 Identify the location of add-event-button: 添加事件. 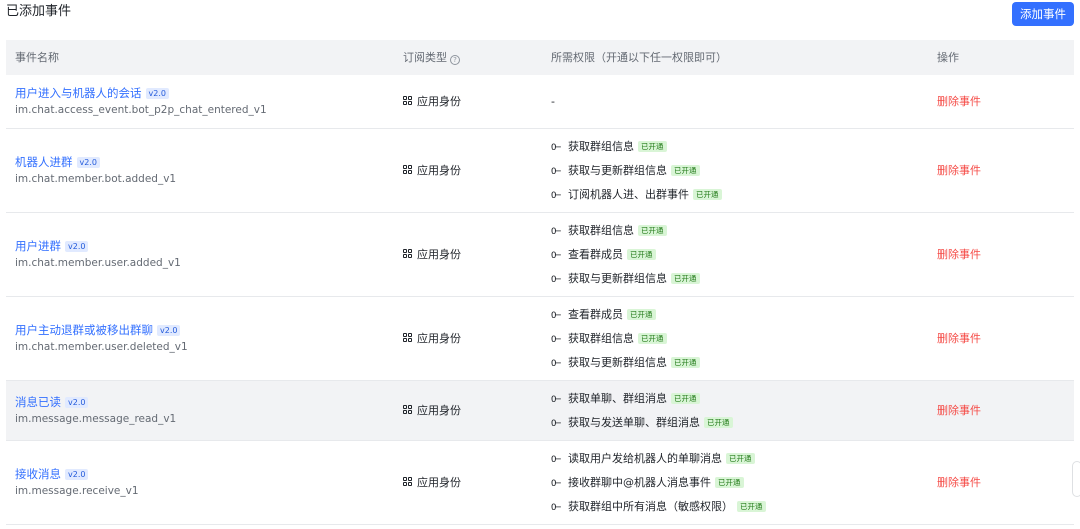
(1043, 14).